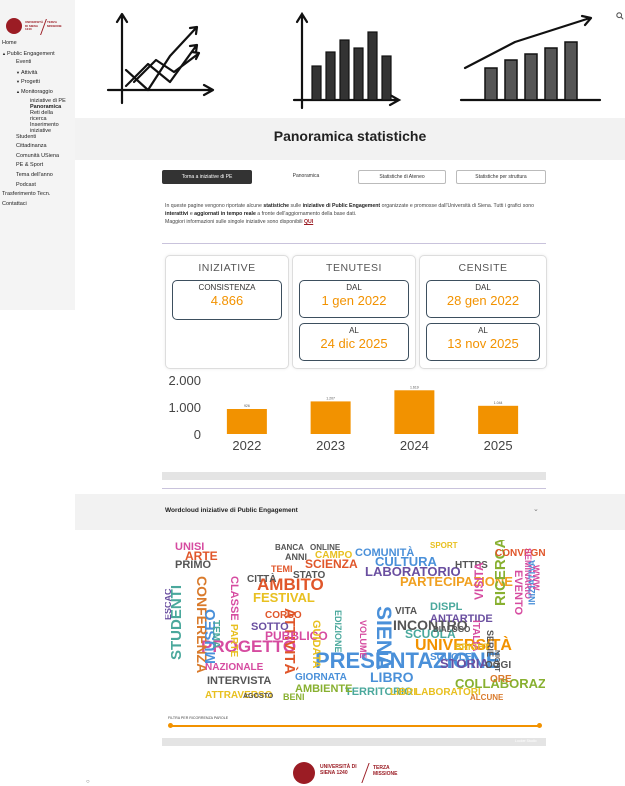  What do you see at coordinates (31, 146) in the screenshot?
I see `sidebar-item: Cittadinanza` at bounding box center [31, 146].